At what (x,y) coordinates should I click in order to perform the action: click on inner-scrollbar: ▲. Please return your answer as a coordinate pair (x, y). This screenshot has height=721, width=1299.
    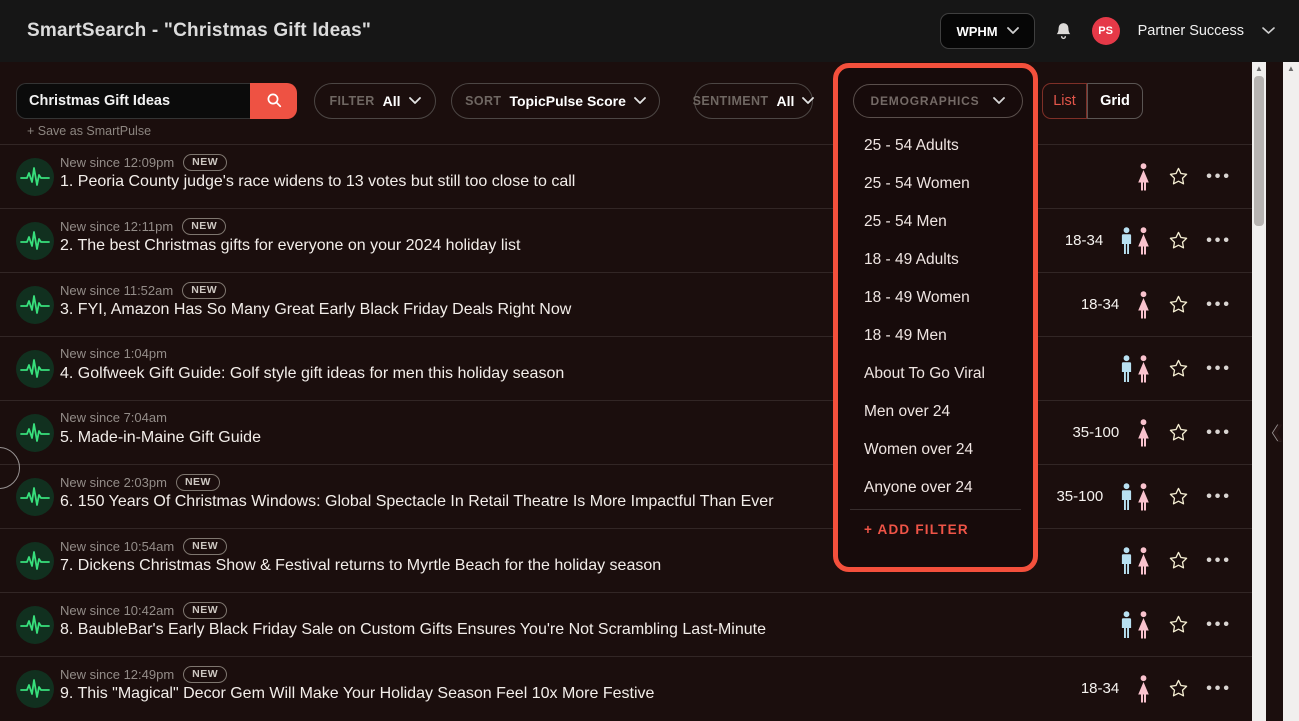
    Looking at the image, I should click on (1259, 391).